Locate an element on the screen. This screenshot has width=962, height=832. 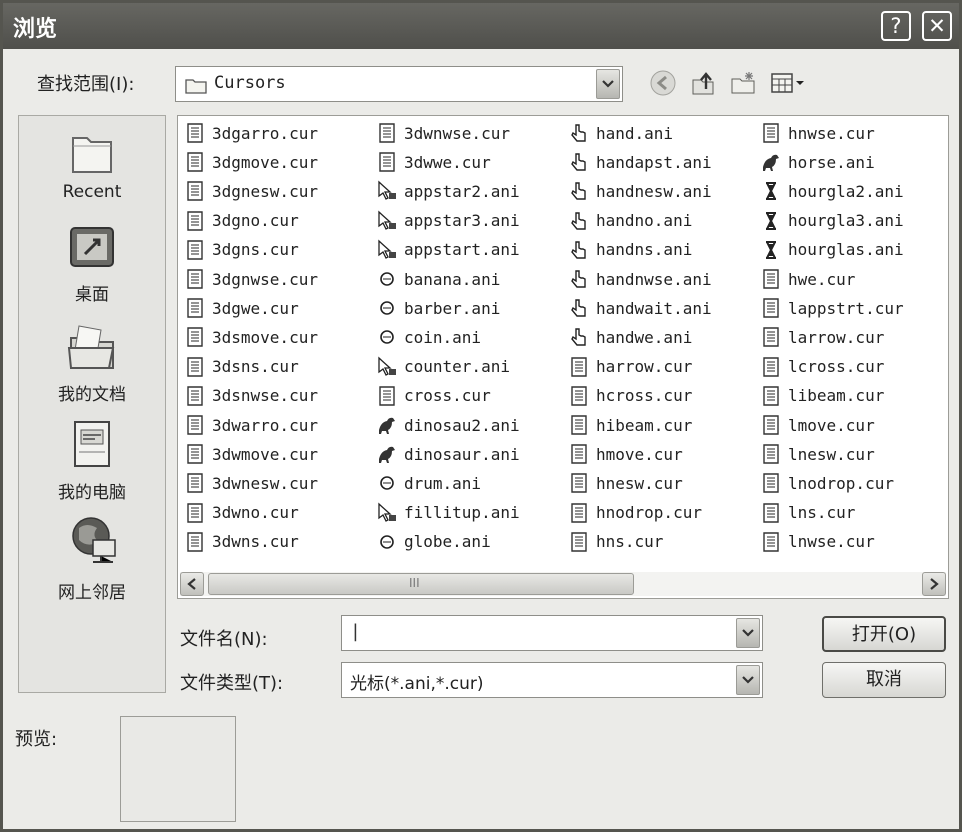
new-folder-icon is located at coordinates (743, 83).